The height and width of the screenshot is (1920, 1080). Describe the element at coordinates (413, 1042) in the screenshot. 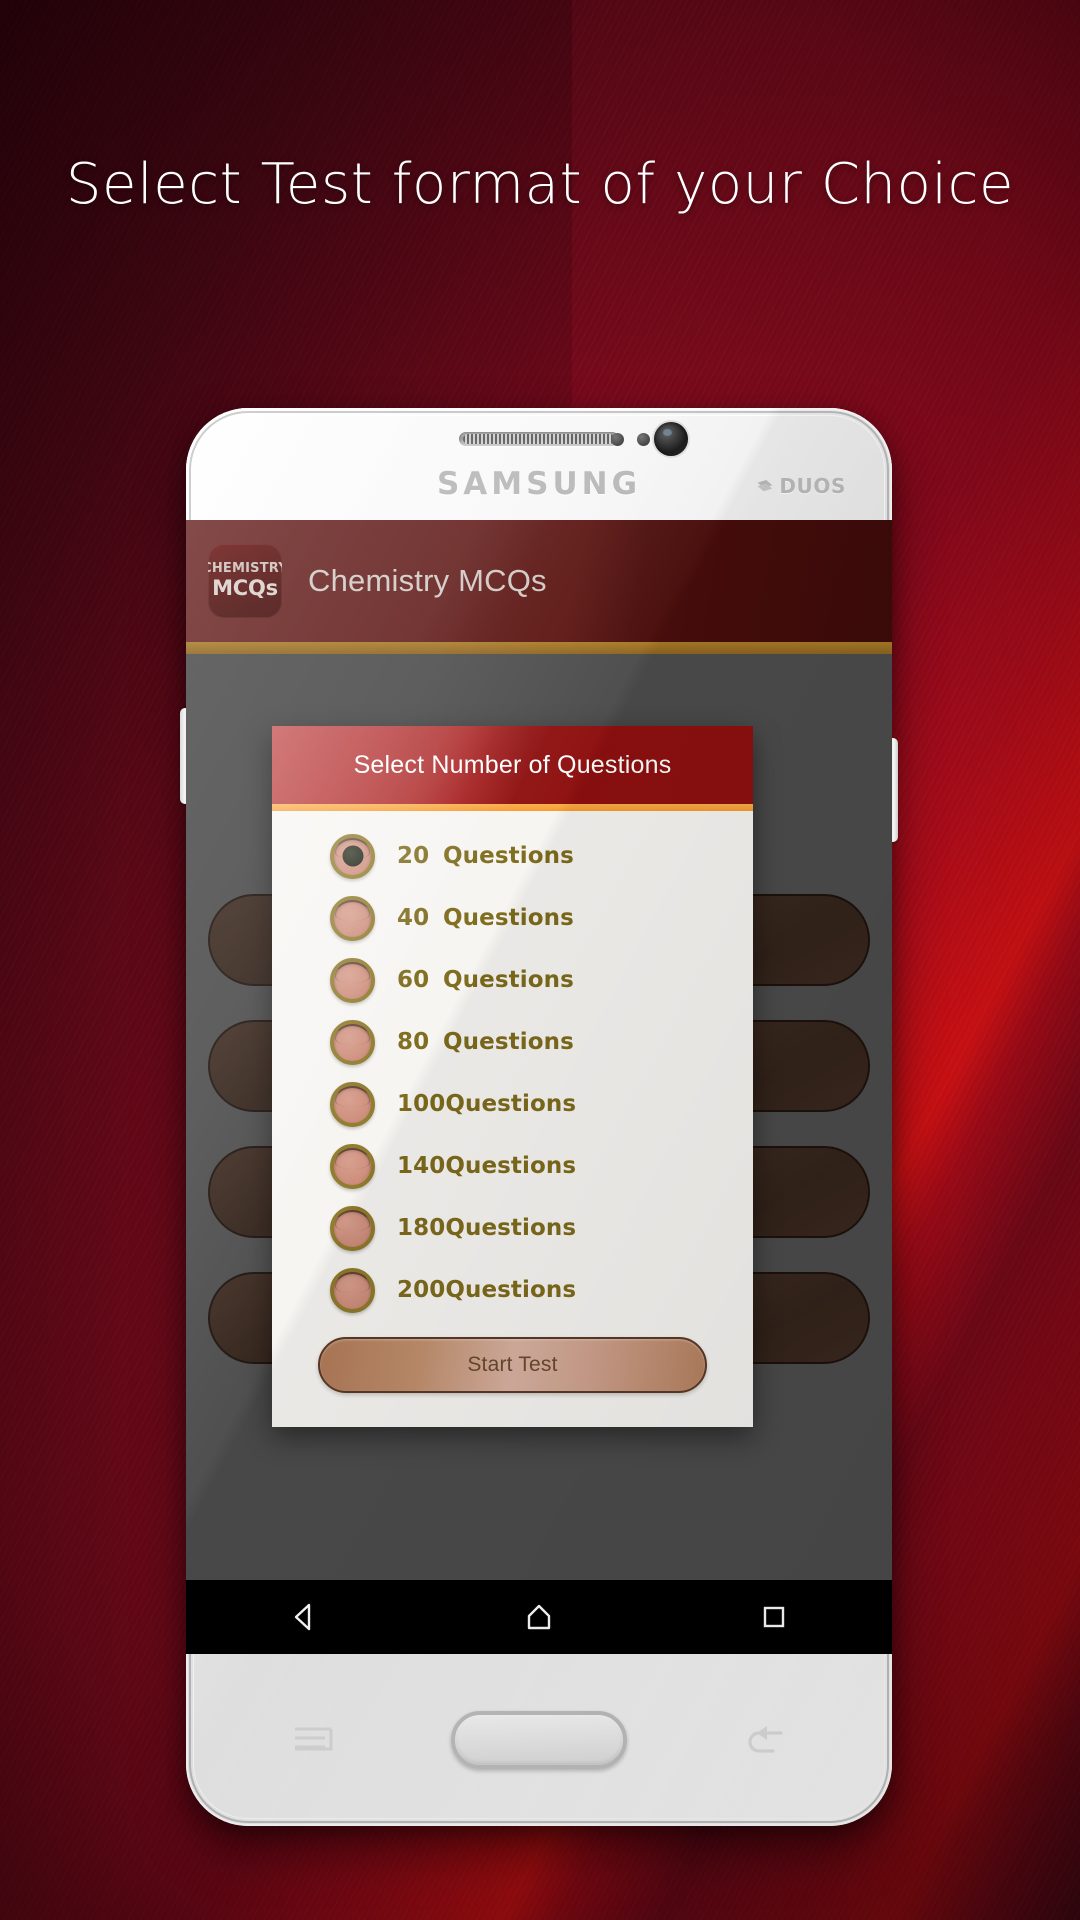

I see `option-count: 80` at that location.